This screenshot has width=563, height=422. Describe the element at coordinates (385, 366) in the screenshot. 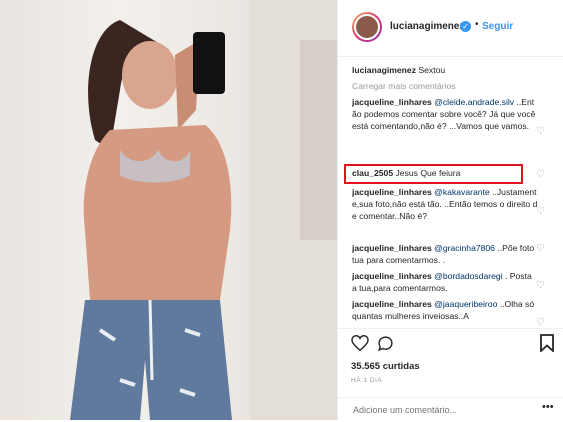

I see `likes-count: 35.565 curtidas` at that location.